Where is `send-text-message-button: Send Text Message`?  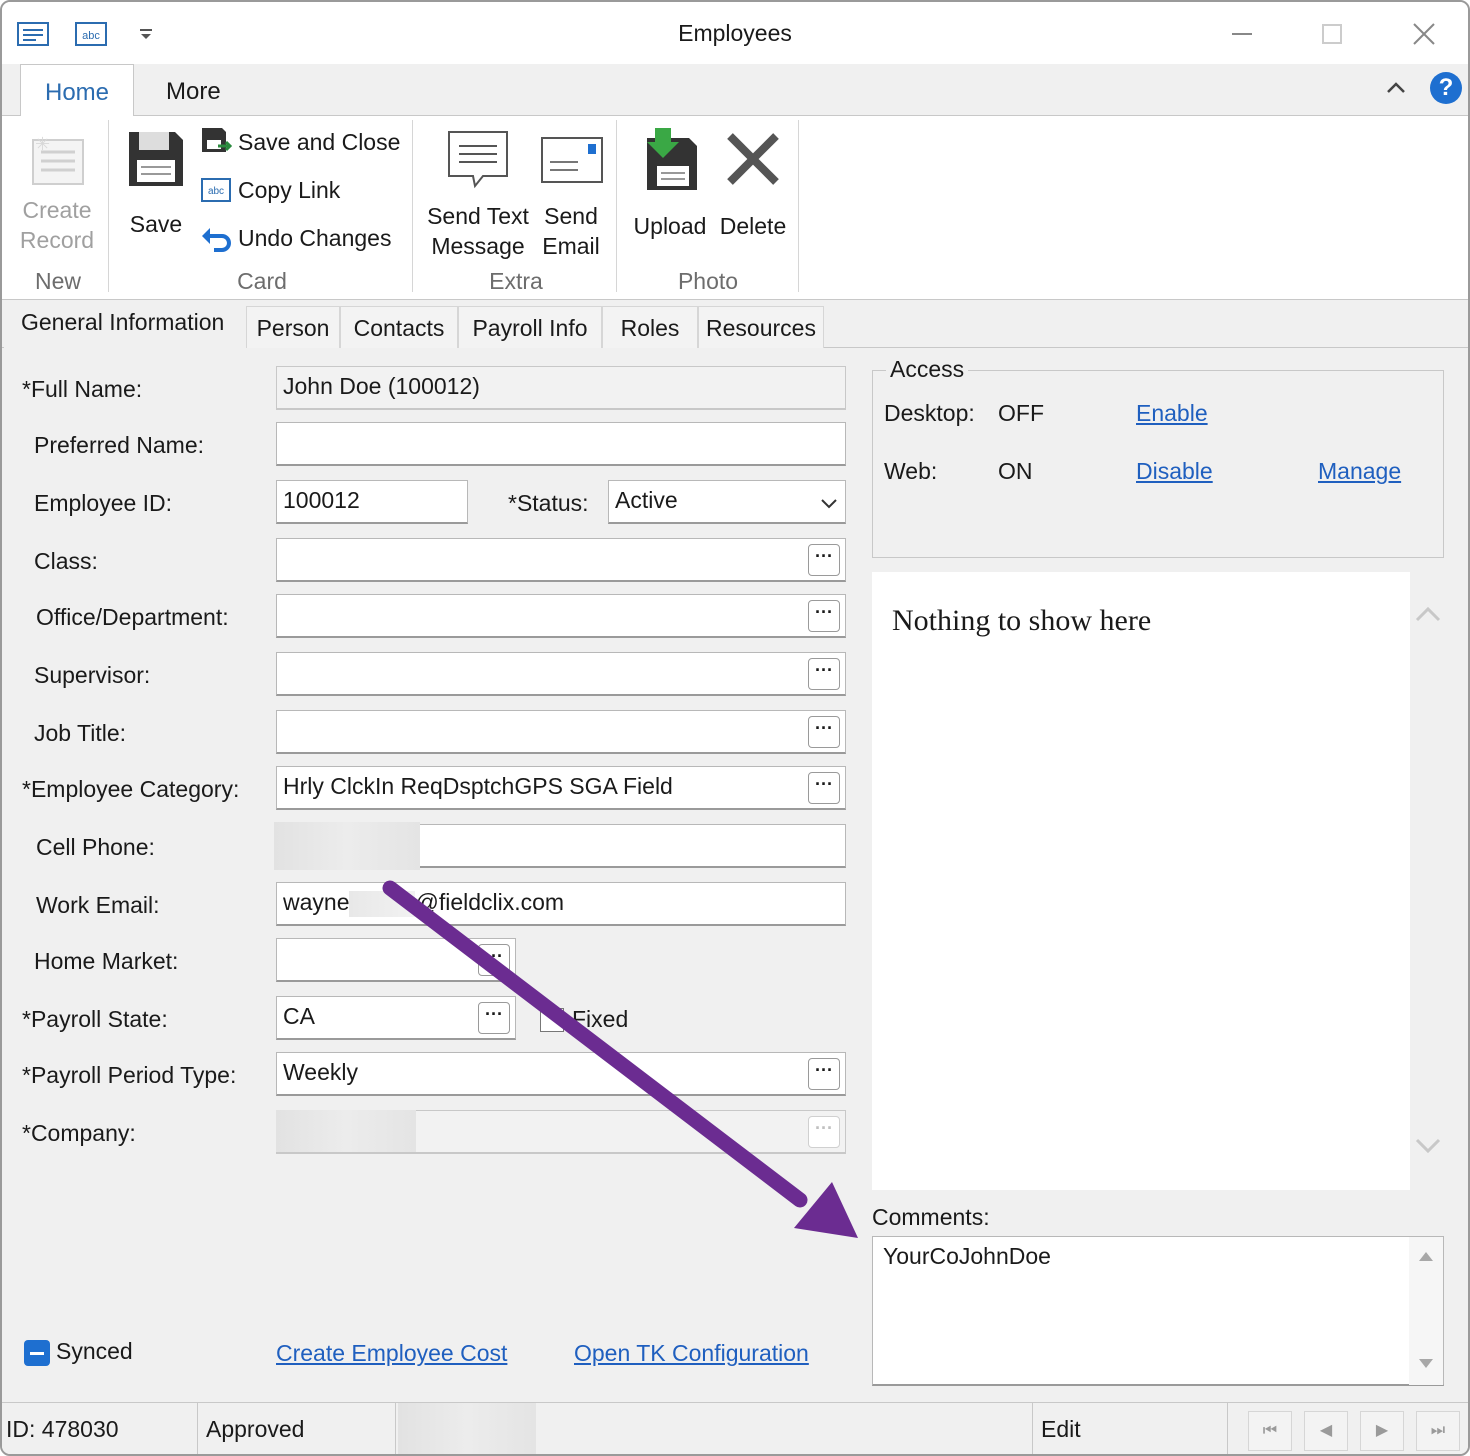 send-text-message-button: Send Text Message is located at coordinates (478, 194).